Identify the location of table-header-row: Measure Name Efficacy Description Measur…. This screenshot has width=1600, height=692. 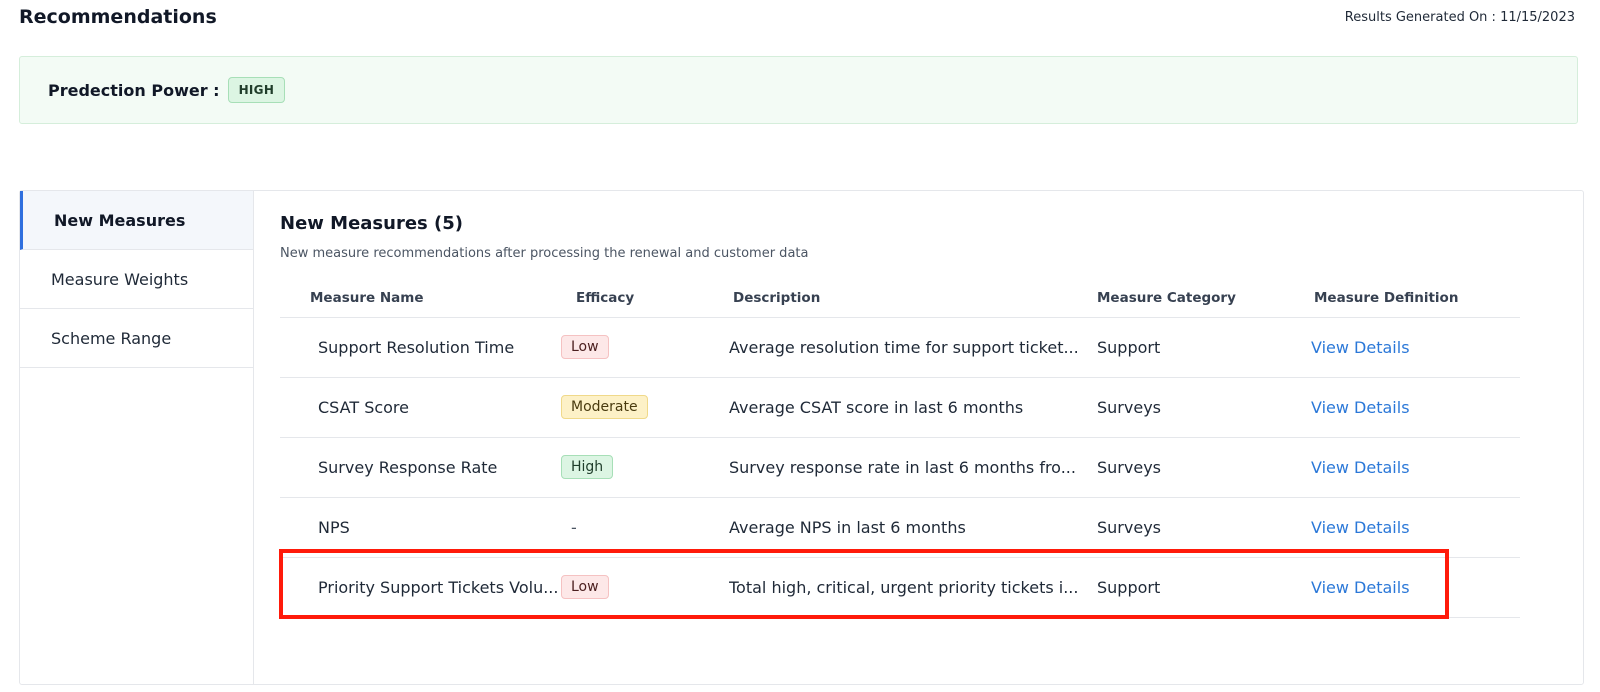
(900, 298).